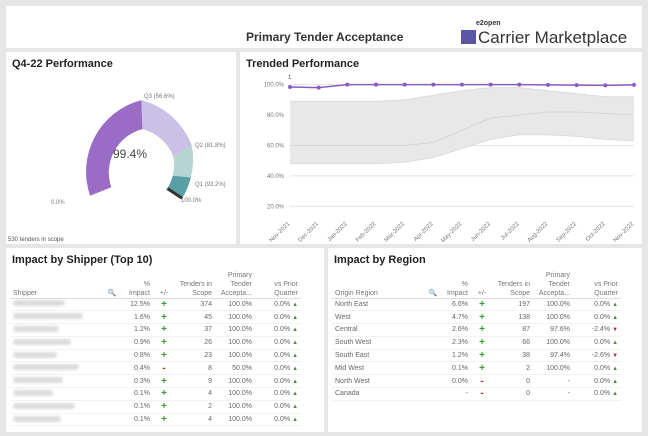  I want to click on table-row: North East 6.6% +197 100.0% 0.0% ▲, so click(477, 305).